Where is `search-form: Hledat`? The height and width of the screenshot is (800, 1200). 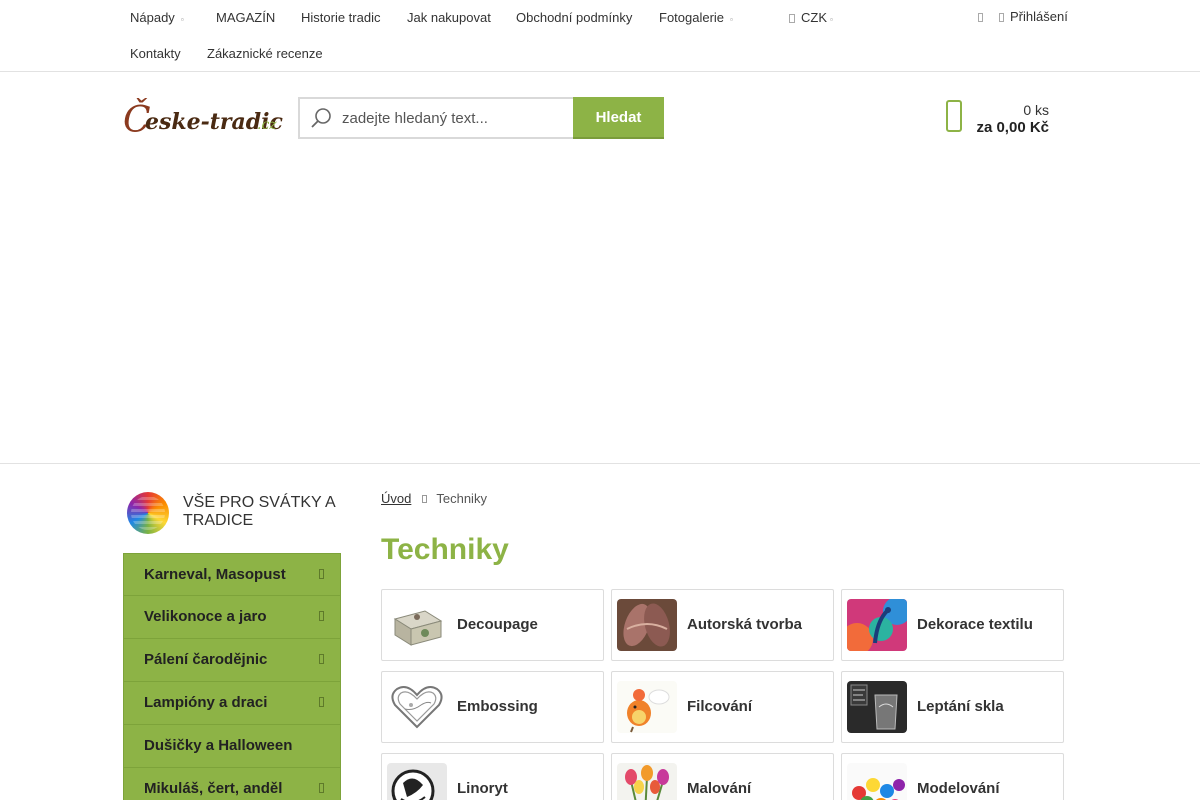
search-form: Hledat is located at coordinates (481, 118).